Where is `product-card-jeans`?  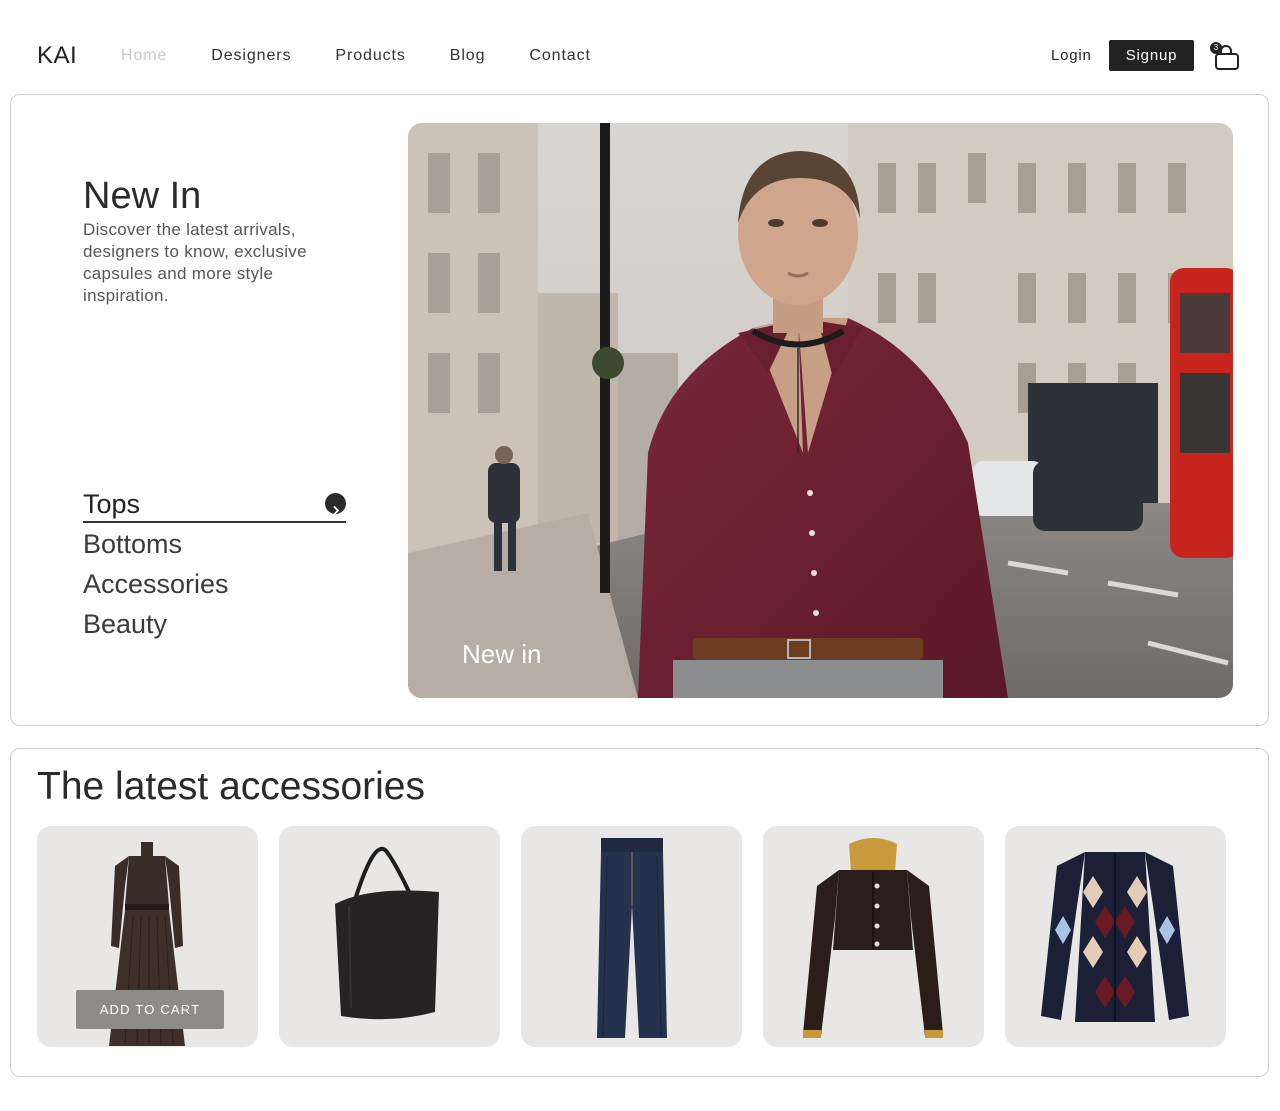
product-card-jeans is located at coordinates (631, 936).